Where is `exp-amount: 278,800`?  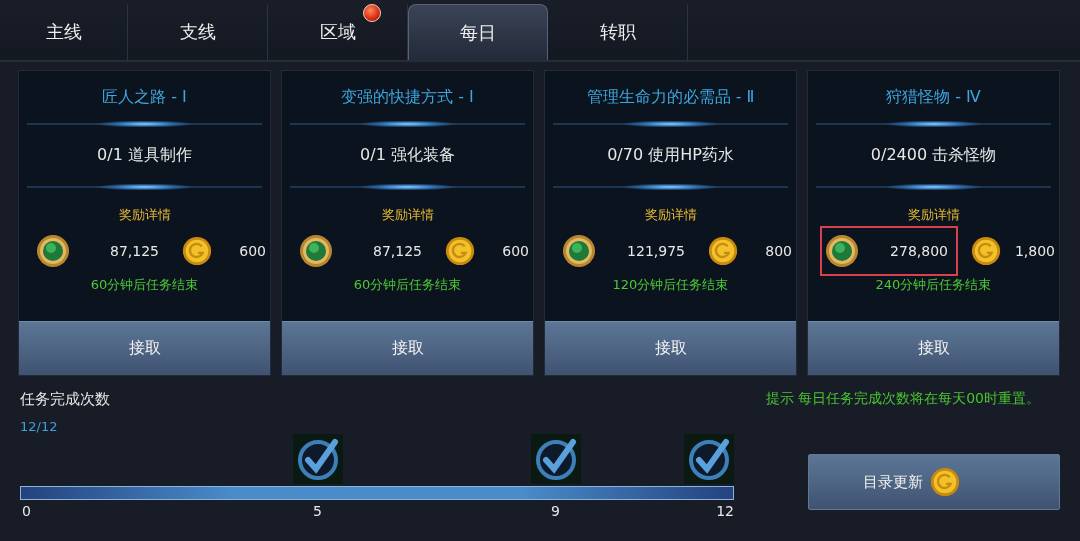 exp-amount: 278,800 is located at coordinates (919, 251).